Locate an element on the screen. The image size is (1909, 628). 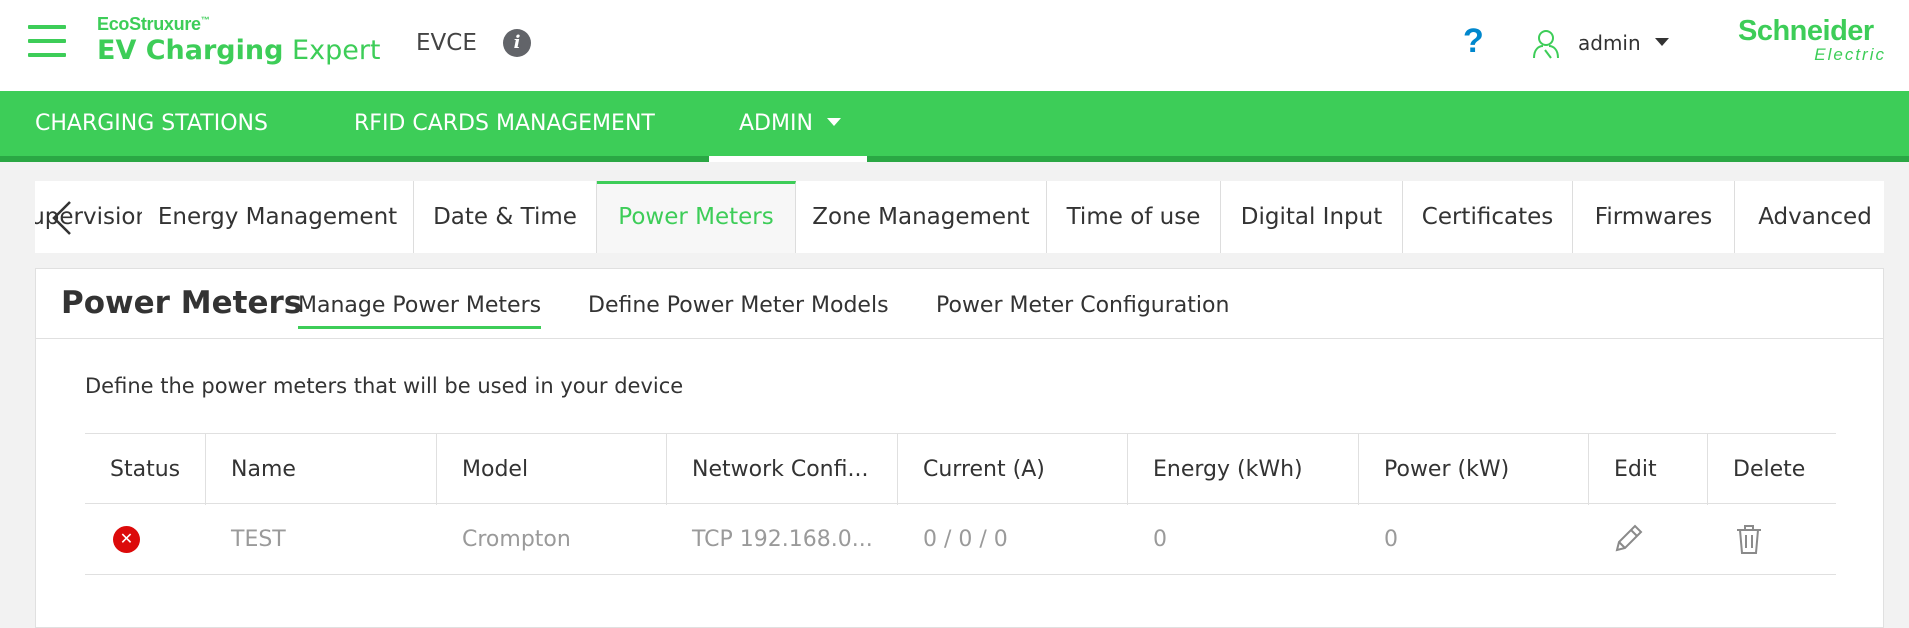
tab-digital-input: Digital Input is located at coordinates (1312, 217).